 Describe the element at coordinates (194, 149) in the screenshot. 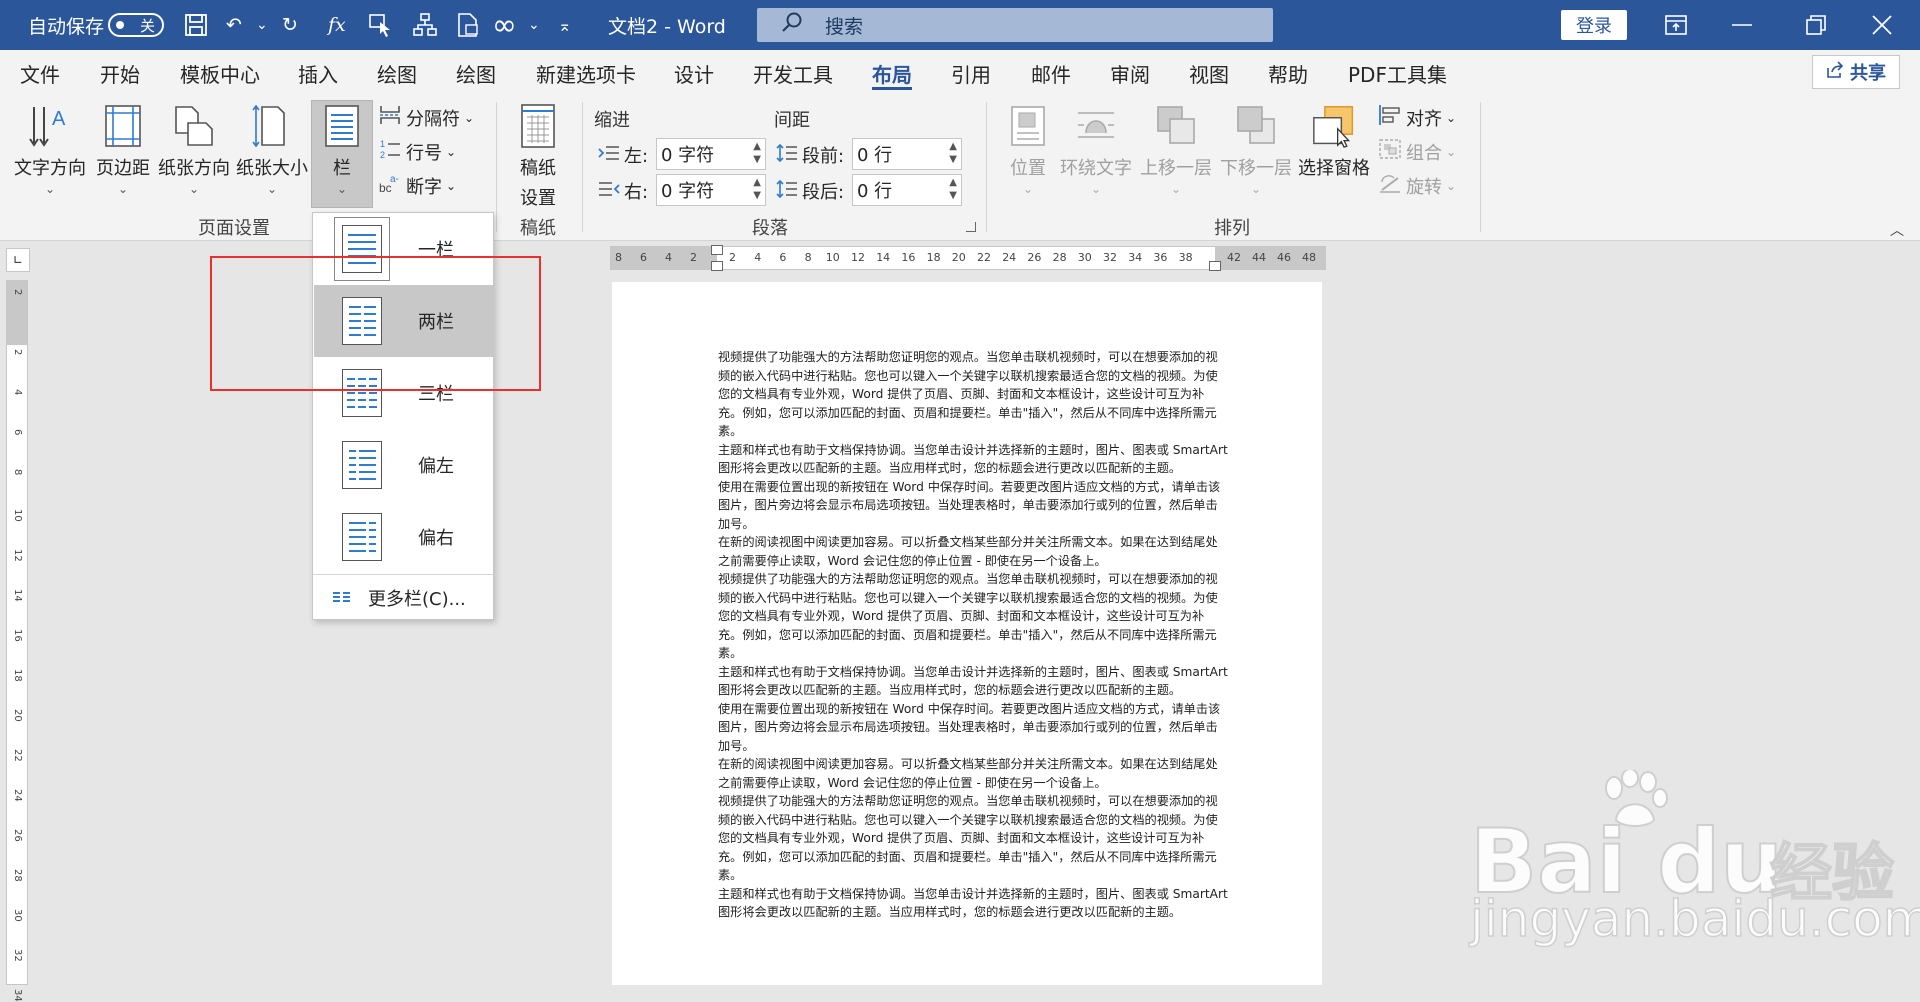

I see `orientation-button: 纸张方向 ⌄` at that location.